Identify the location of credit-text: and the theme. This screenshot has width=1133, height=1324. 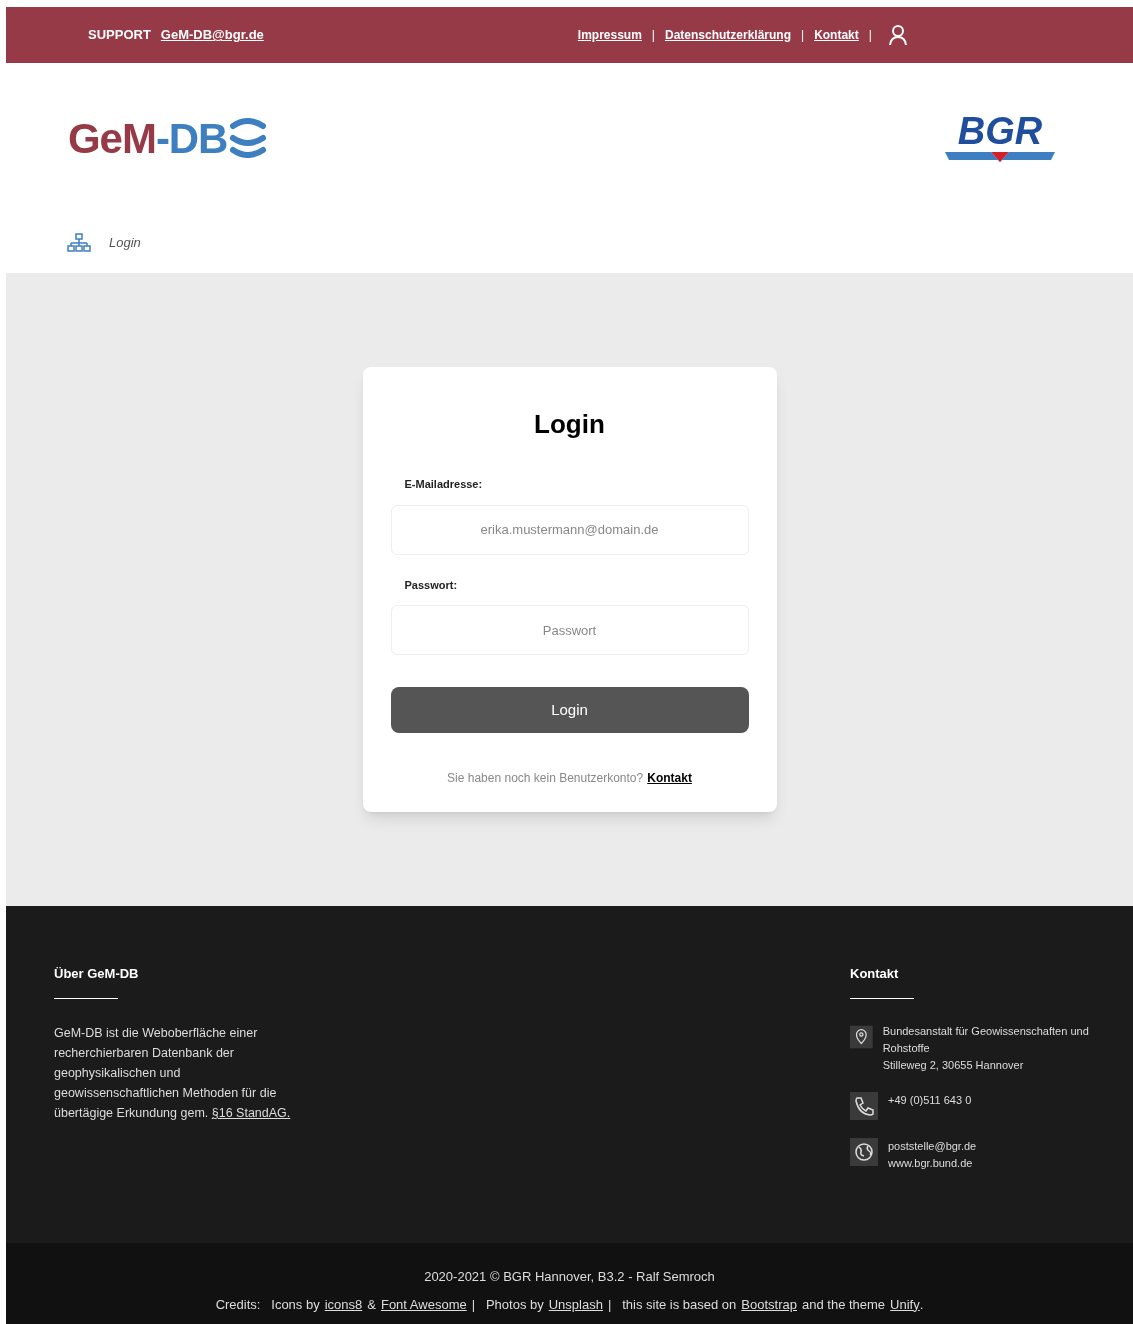
(844, 1304).